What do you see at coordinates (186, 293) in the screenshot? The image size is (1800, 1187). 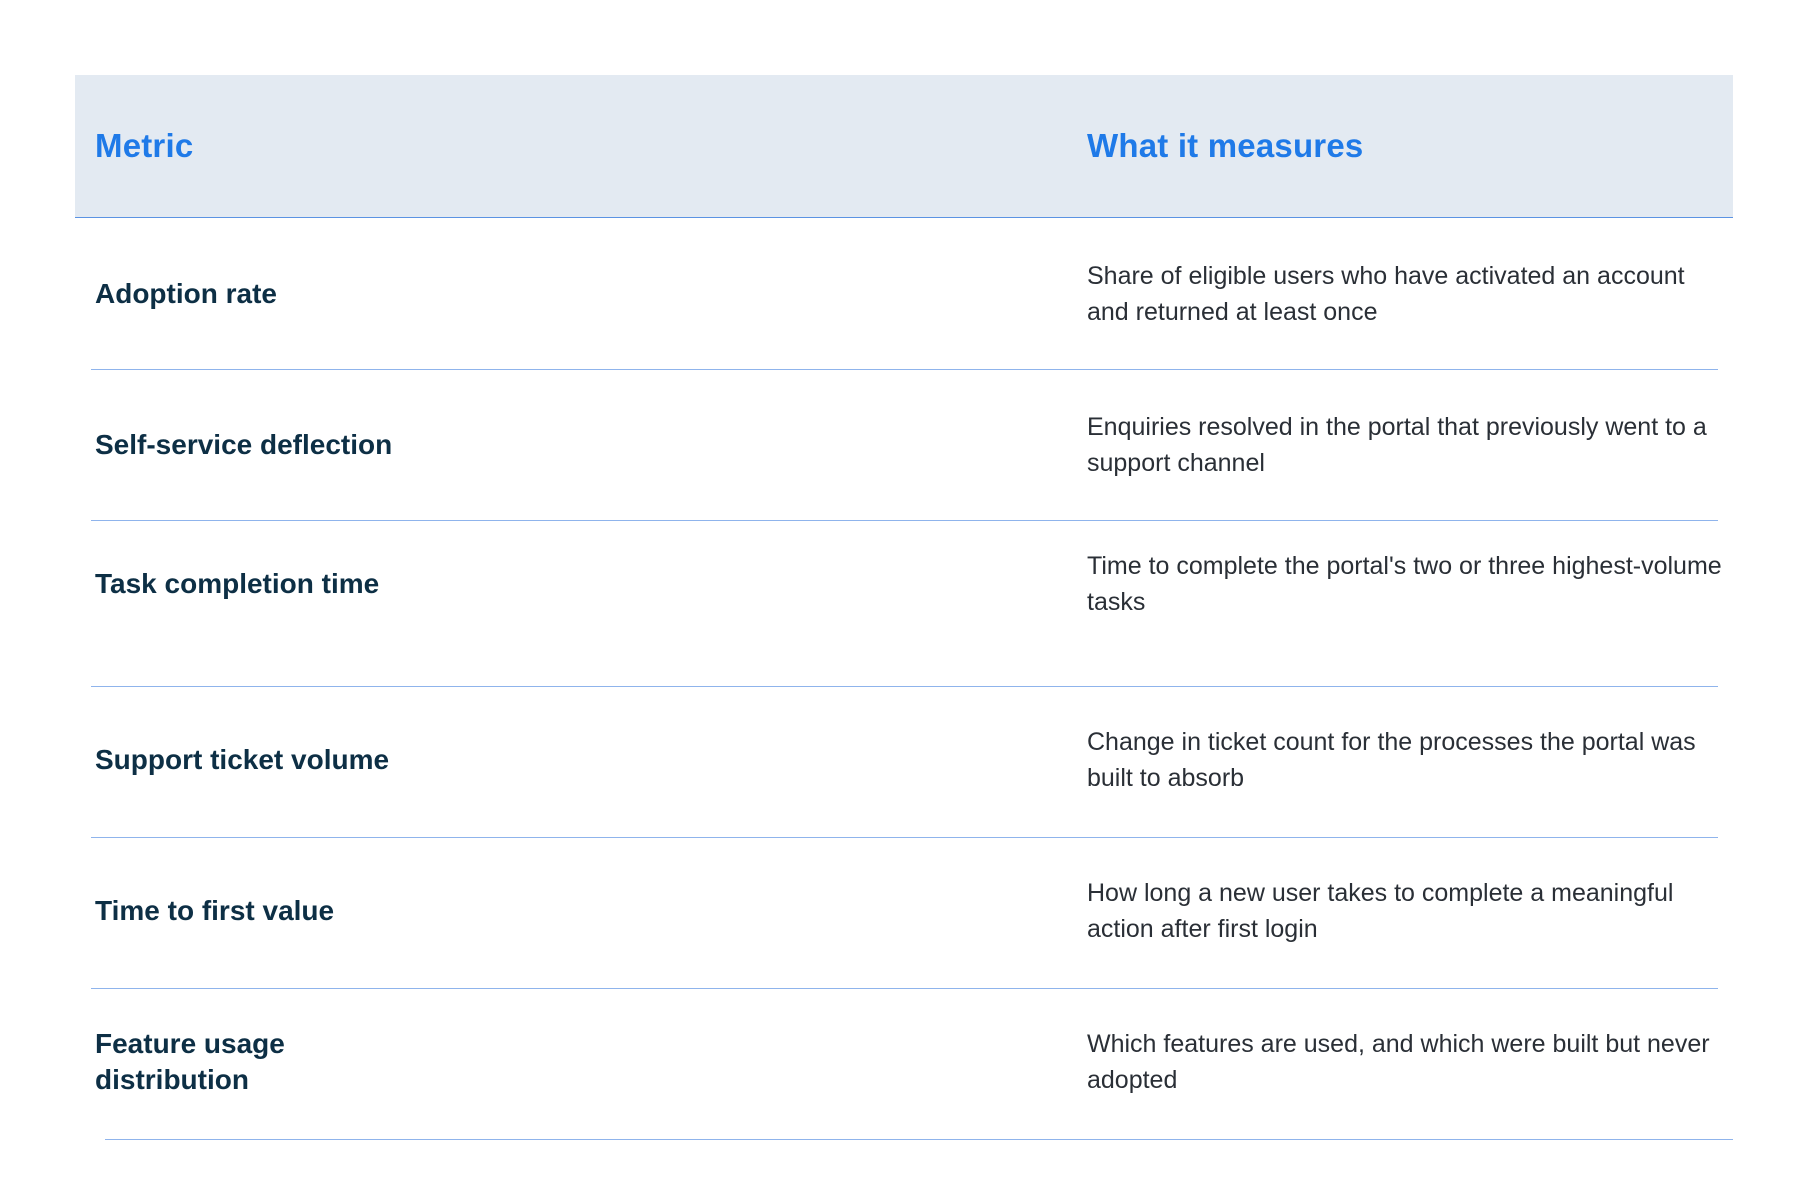 I see `row-metric: Adoption rate` at bounding box center [186, 293].